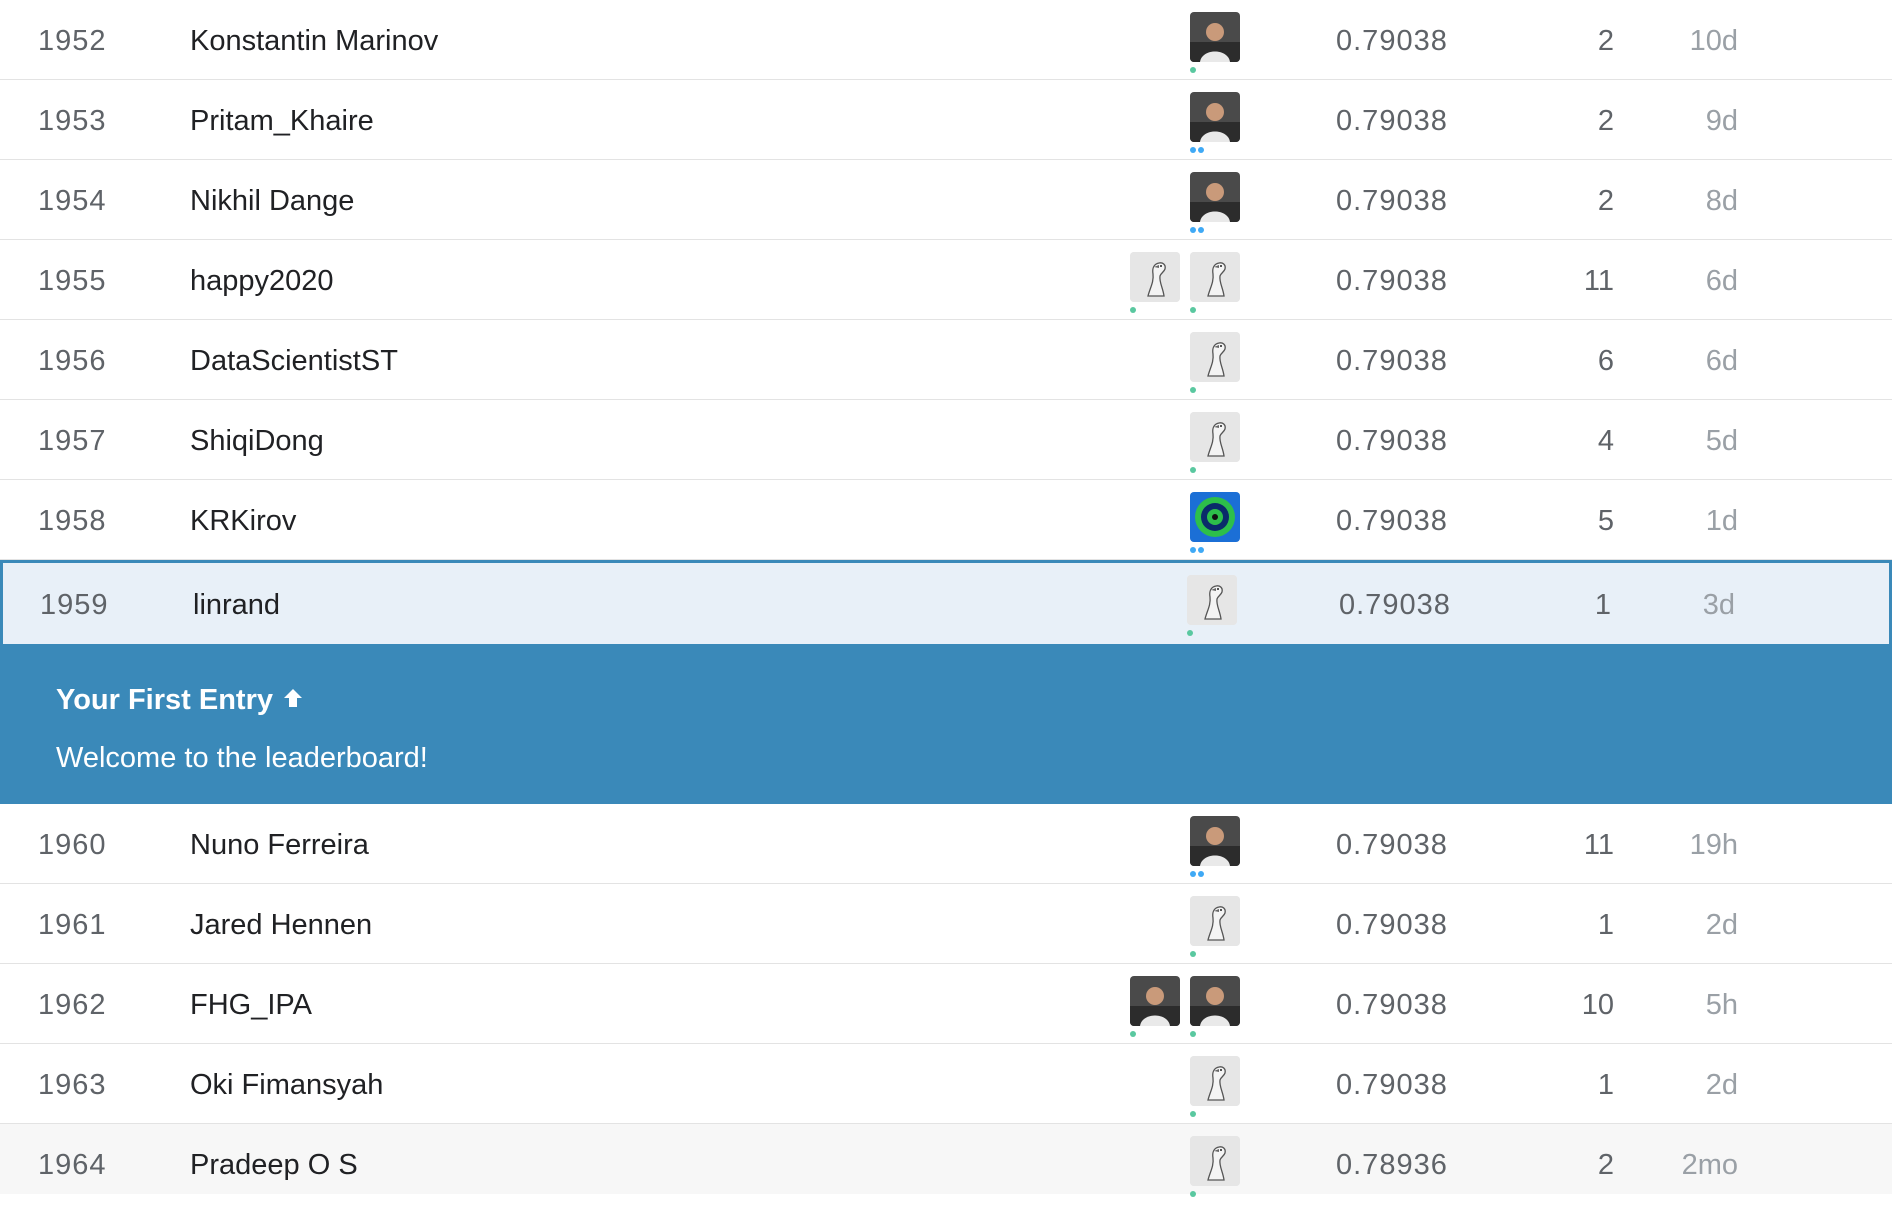 The image size is (1892, 1206). I want to click on leaderboard-row: 1952 Konstantin Marinov 0.79038 2 10d, so click(946, 40).